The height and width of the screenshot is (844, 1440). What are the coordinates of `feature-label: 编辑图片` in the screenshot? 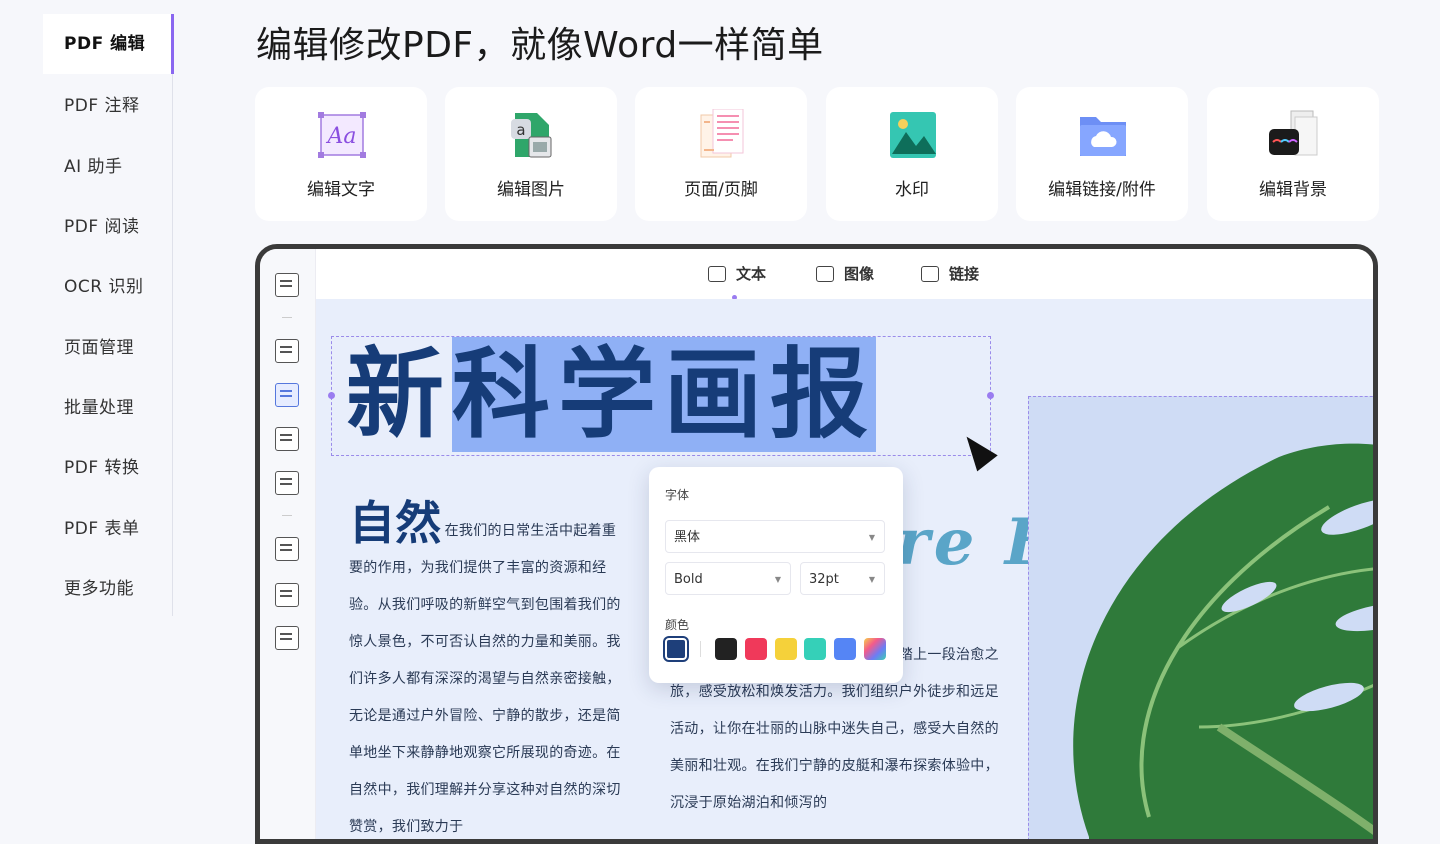 It's located at (531, 190).